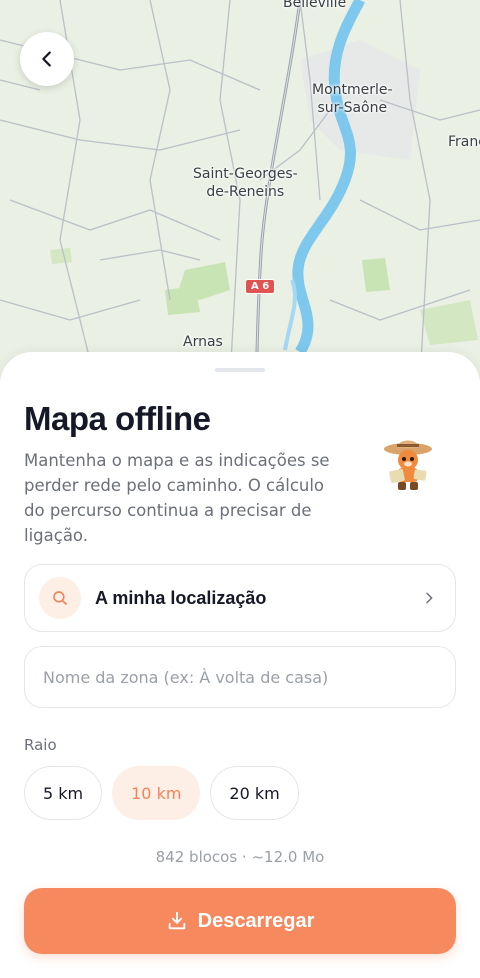 This screenshot has height=978, width=480. What do you see at coordinates (352, 99) in the screenshot?
I see `map-label-montmerle: Montmerle- sur-Saône` at bounding box center [352, 99].